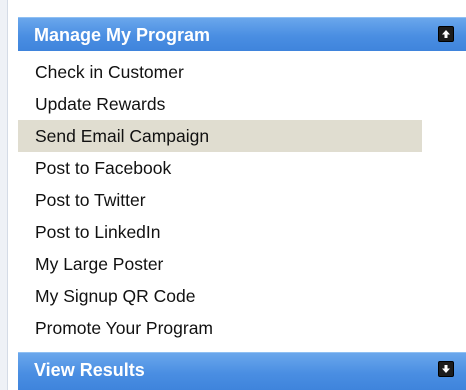 The image size is (466, 390). What do you see at coordinates (122, 136) in the screenshot?
I see `menu-item-label: Send Email Campaign` at bounding box center [122, 136].